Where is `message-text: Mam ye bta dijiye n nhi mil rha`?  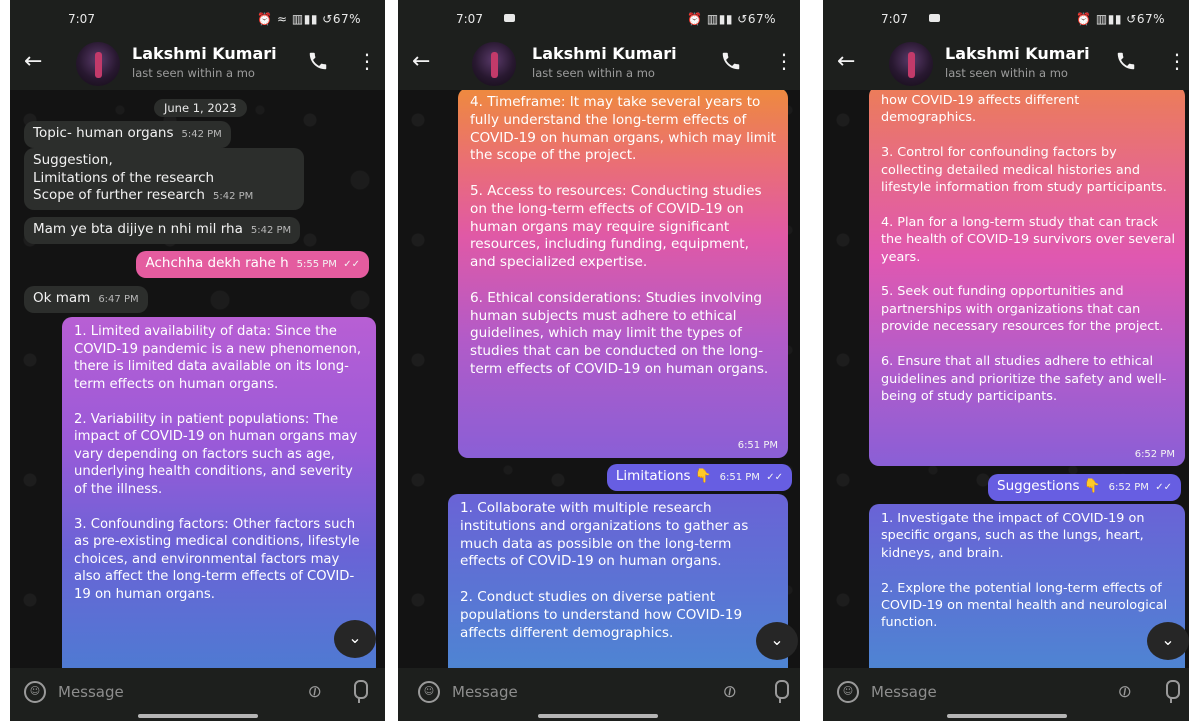
message-text: Mam ye bta dijiye n nhi mil rha is located at coordinates (138, 229).